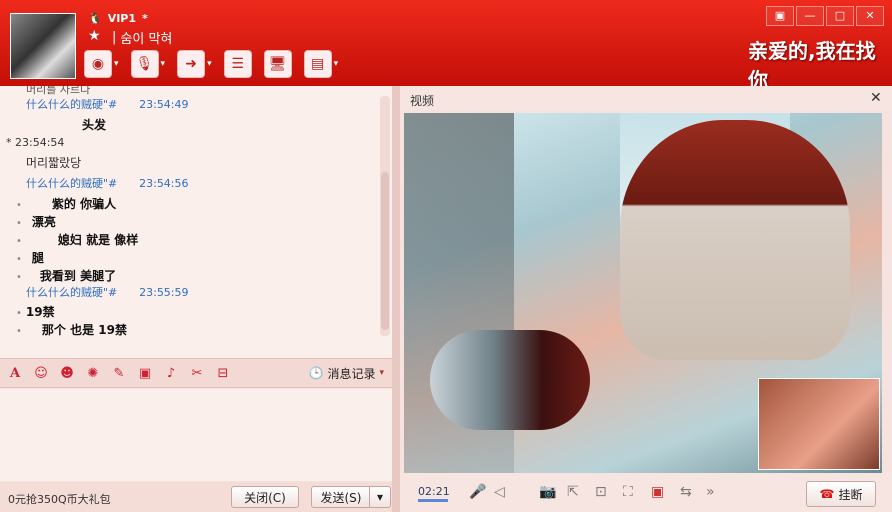 The width and height of the screenshot is (892, 512). What do you see at coordinates (265, 497) in the screenshot?
I see `close-button: 关闭(C)` at bounding box center [265, 497].